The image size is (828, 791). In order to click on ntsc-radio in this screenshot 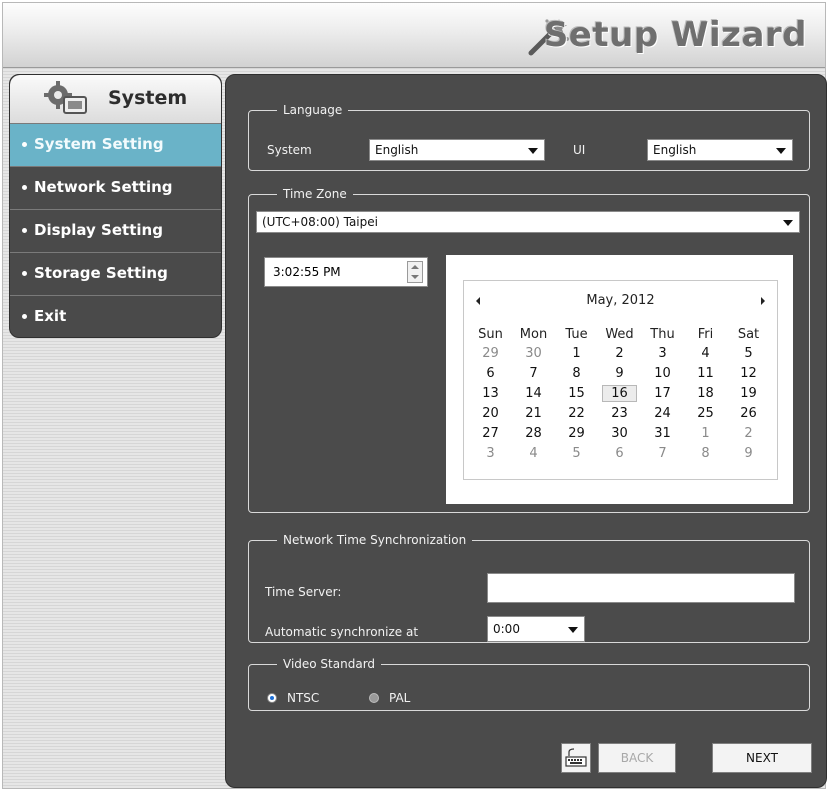, I will do `click(272, 698)`.